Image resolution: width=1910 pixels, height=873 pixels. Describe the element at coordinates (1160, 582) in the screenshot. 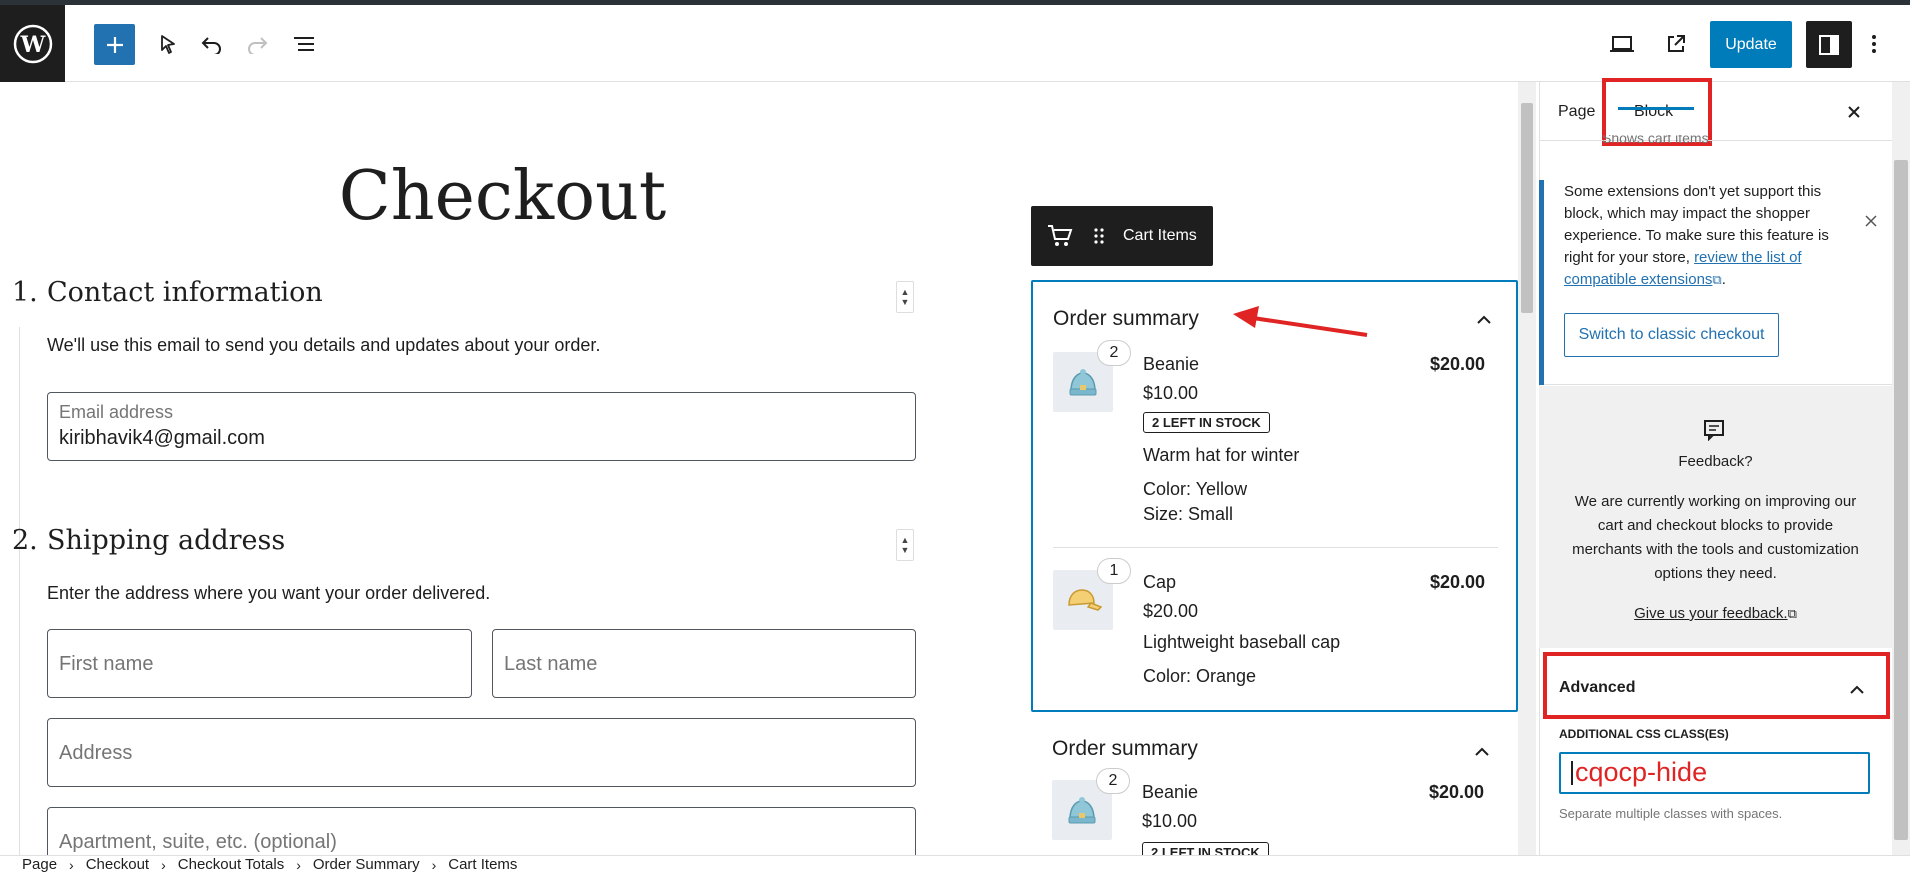

I see `item-name: Cap` at that location.